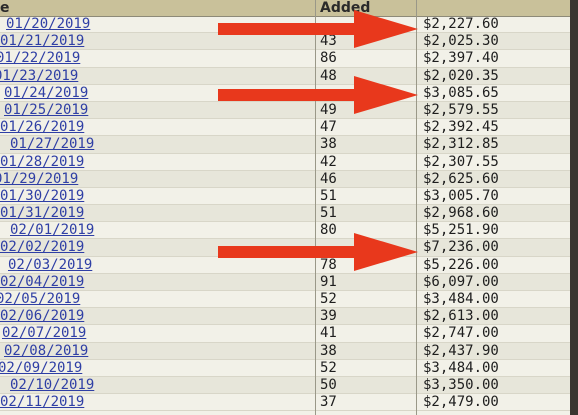 This screenshot has height=415, width=578. I want to click on date-link: 01/28/2019, so click(42, 162).